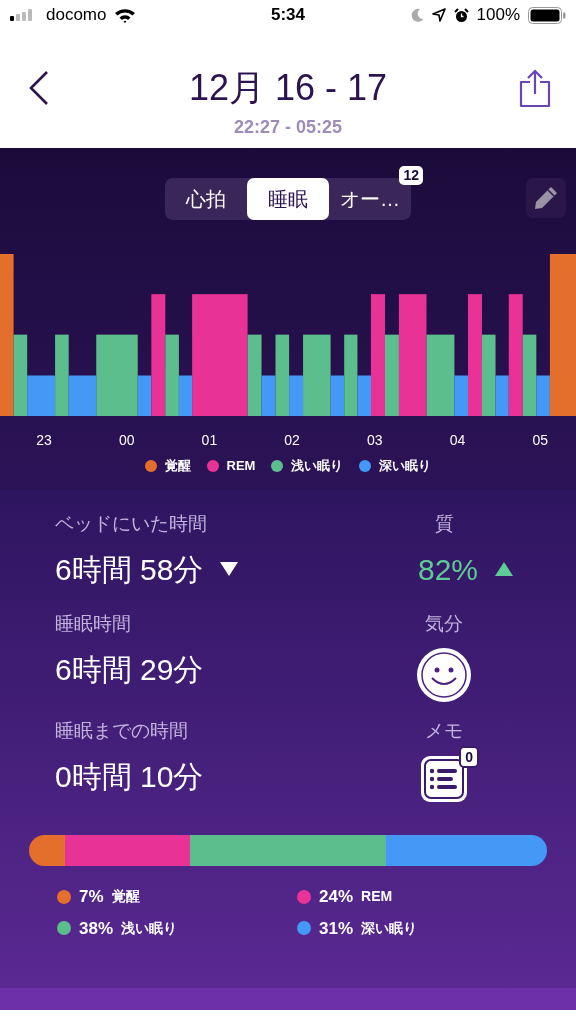  What do you see at coordinates (131, 524) in the screenshot?
I see `stat-label: ベッドにいた時間` at bounding box center [131, 524].